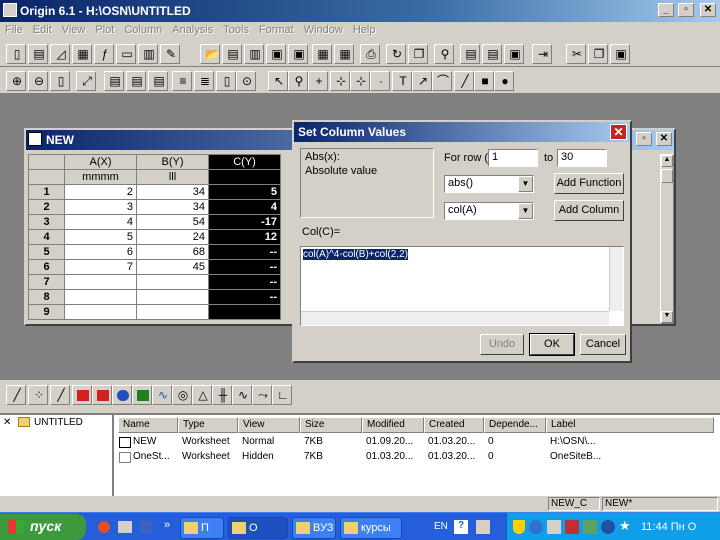 The image size is (720, 540). What do you see at coordinates (589, 210) in the screenshot?
I see `add-column-button: Add Column` at bounding box center [589, 210].